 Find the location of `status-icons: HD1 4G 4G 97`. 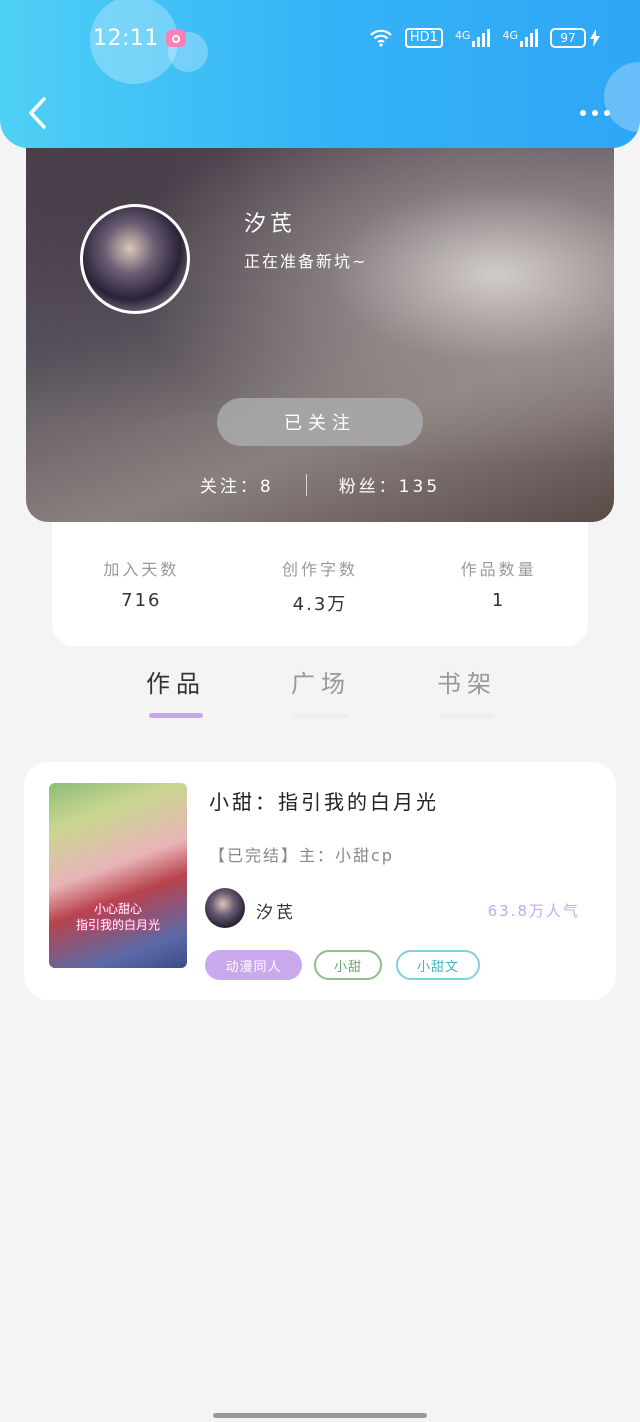

status-icons: HD1 4G 4G 97 is located at coordinates (484, 38).